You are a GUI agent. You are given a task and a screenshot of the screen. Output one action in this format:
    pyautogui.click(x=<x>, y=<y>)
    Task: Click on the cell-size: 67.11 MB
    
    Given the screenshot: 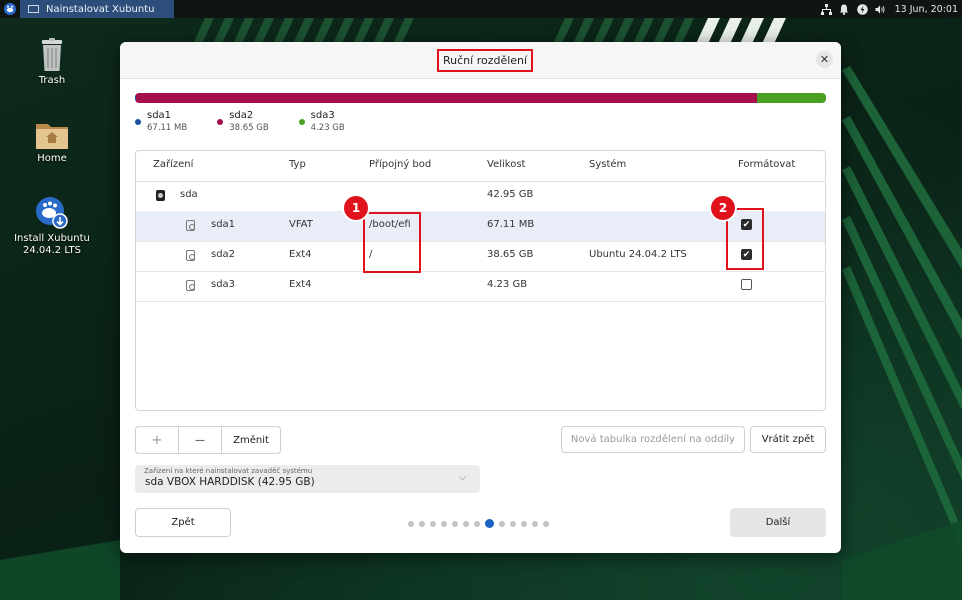 What is the action you would take?
    pyautogui.click(x=511, y=224)
    